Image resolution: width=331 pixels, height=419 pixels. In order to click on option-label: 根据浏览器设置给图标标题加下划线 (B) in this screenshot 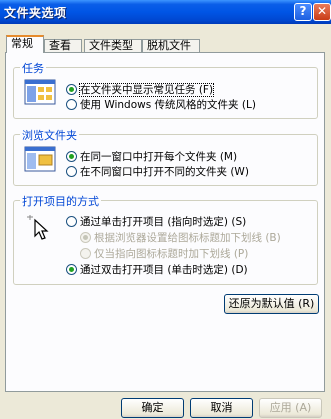, I will do `click(187, 238)`.